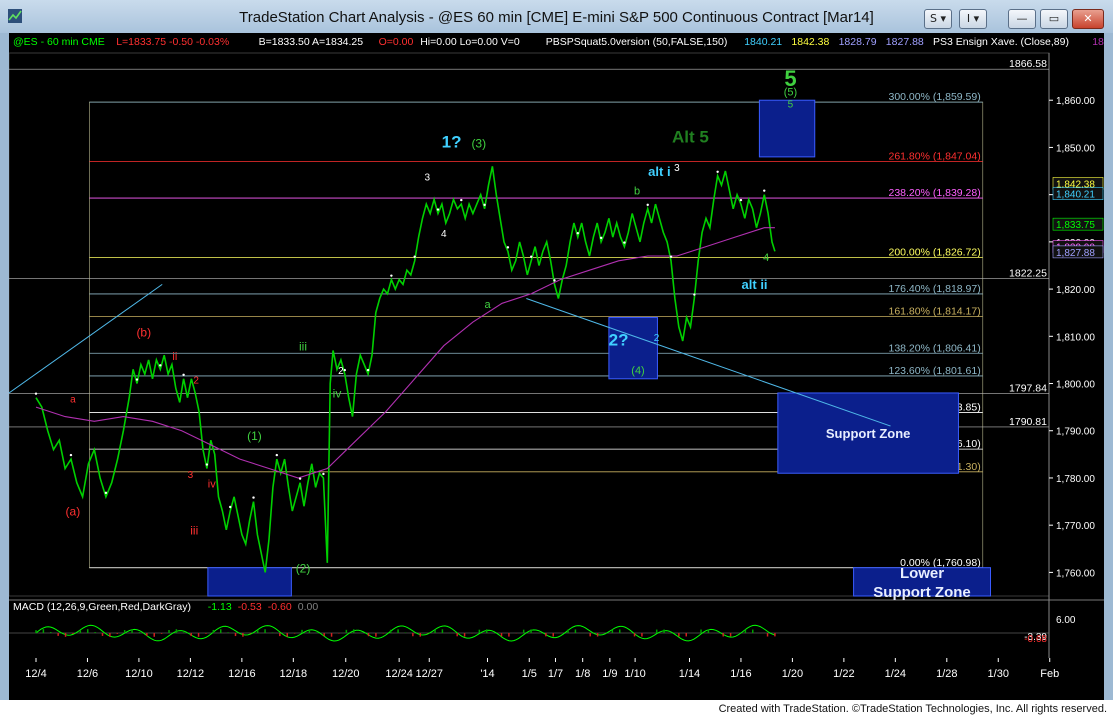 This screenshot has width=1113, height=717. Describe the element at coordinates (1054, 19) in the screenshot. I see `maximize-button: ▭` at that location.